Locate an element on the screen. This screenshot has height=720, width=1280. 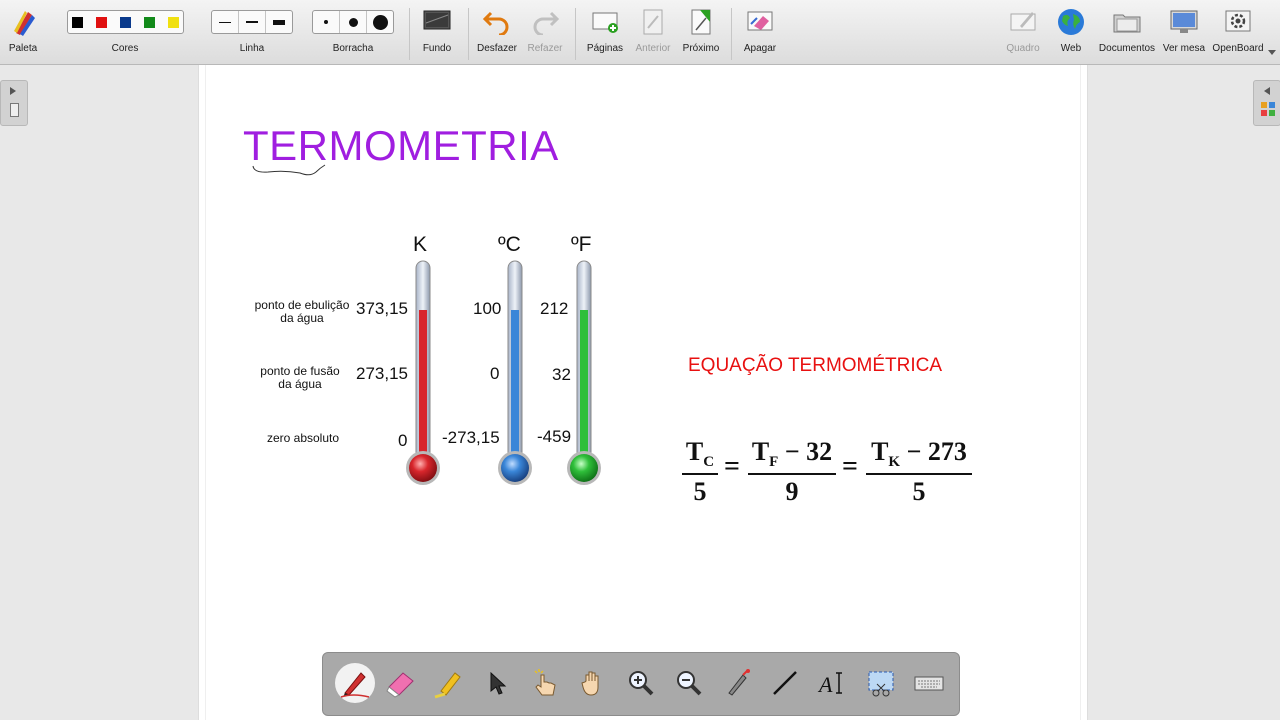
eraser-icon is located at coordinates (400, 685).